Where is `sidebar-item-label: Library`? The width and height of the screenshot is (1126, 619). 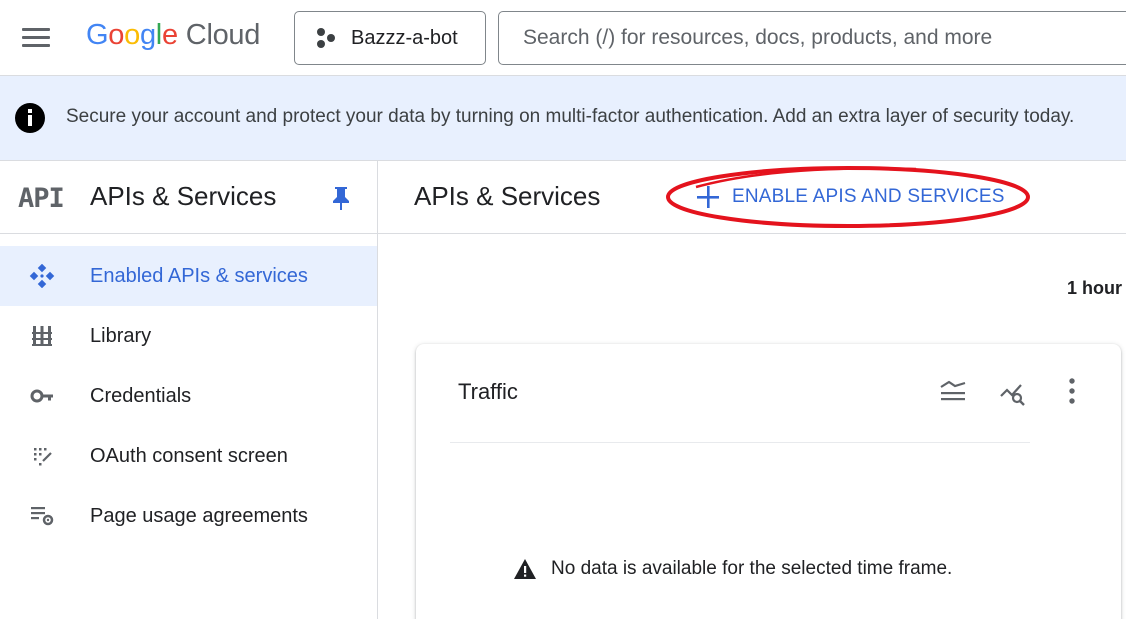
sidebar-item-label: Library is located at coordinates (121, 336).